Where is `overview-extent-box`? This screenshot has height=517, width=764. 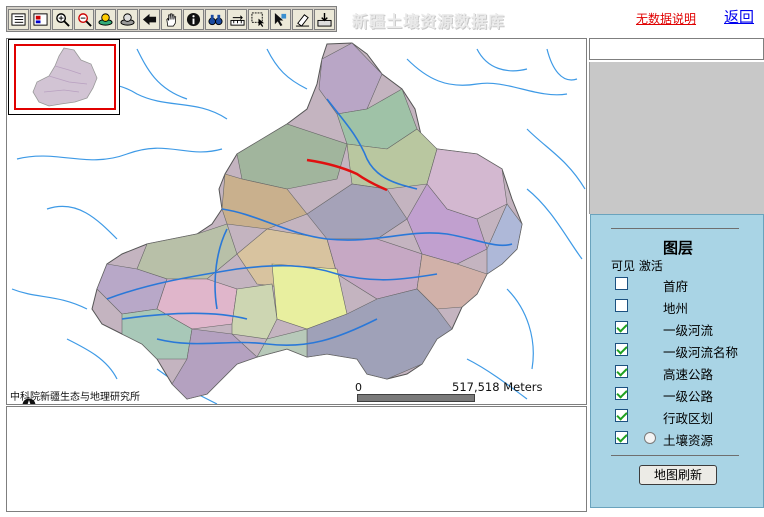
overview-extent-box is located at coordinates (65, 77).